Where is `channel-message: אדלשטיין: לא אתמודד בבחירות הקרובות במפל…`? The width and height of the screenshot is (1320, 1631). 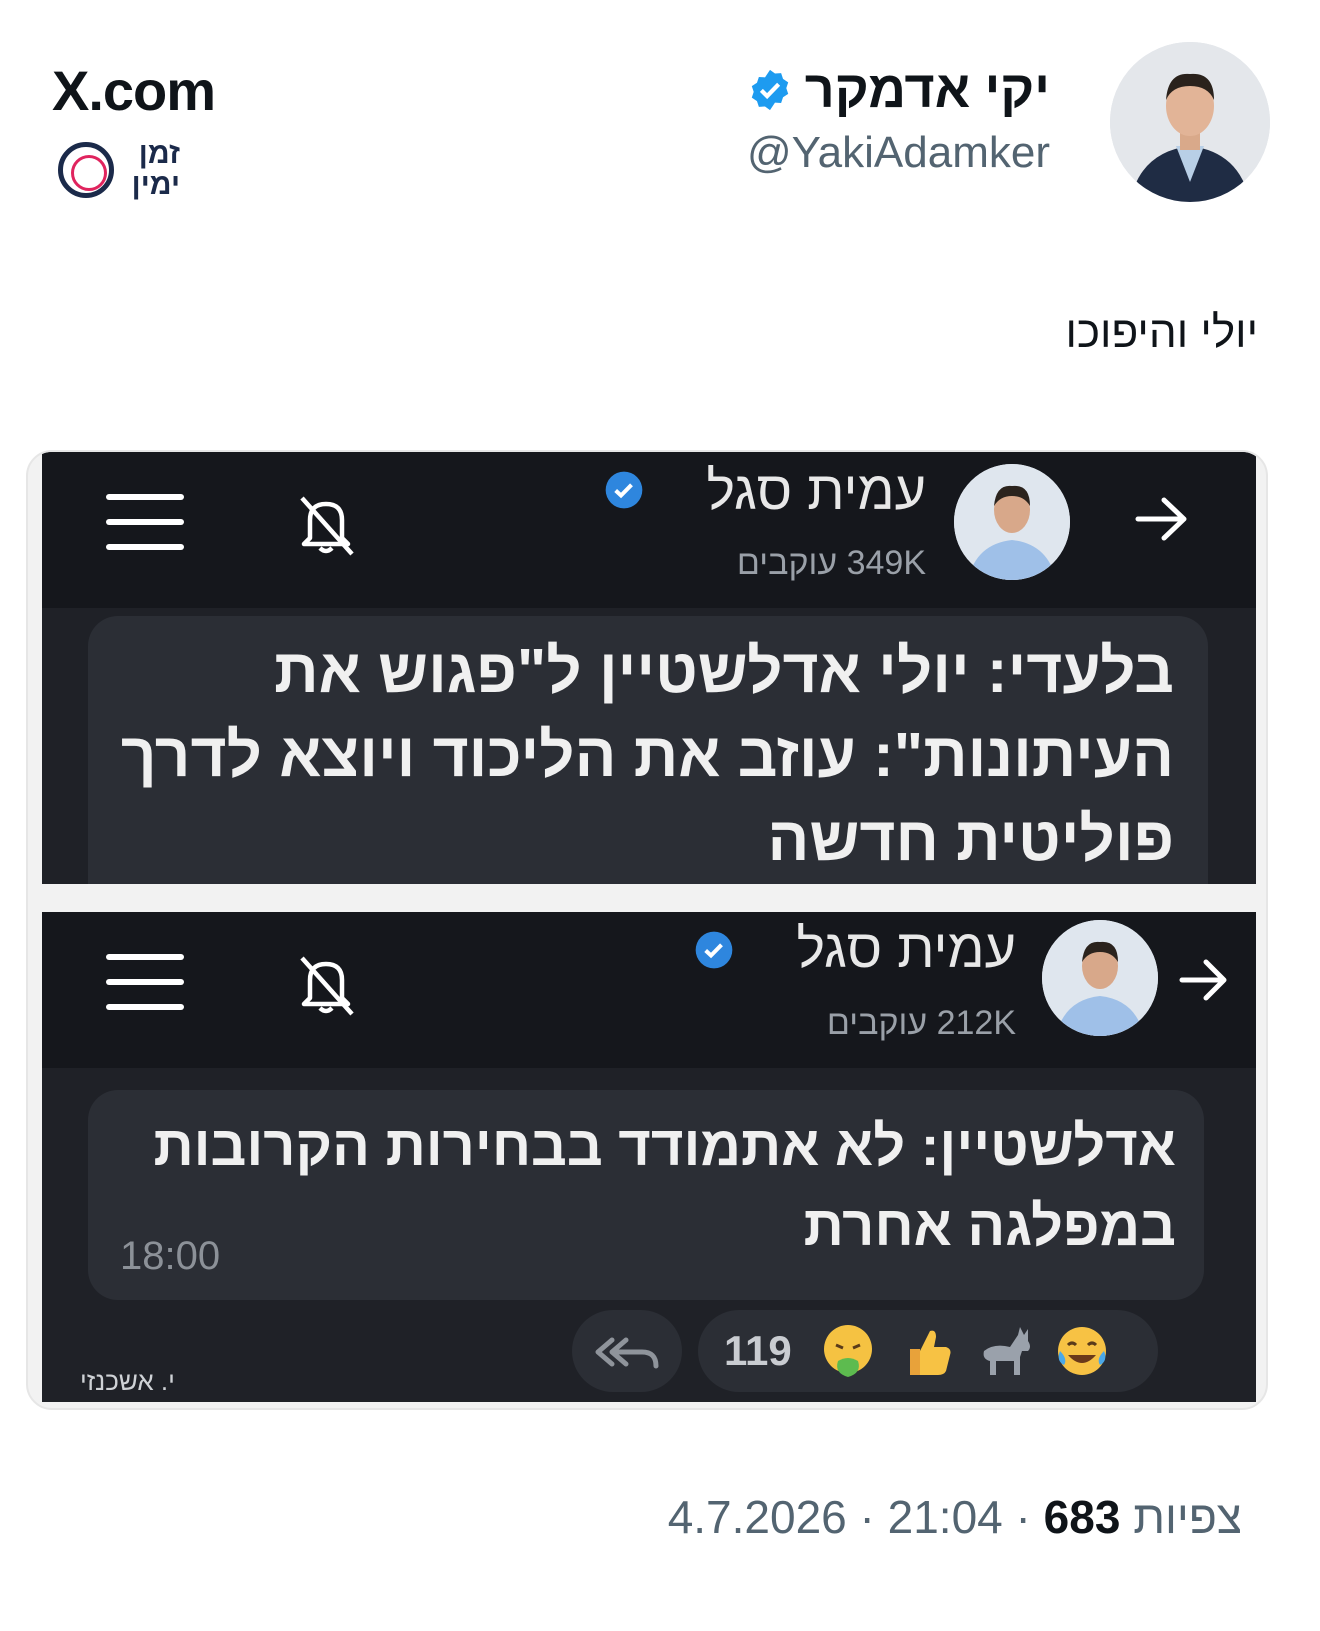
channel-message: אדלשטיין: לא אתמודד בבחירות הקרובות במפל… is located at coordinates (646, 1195).